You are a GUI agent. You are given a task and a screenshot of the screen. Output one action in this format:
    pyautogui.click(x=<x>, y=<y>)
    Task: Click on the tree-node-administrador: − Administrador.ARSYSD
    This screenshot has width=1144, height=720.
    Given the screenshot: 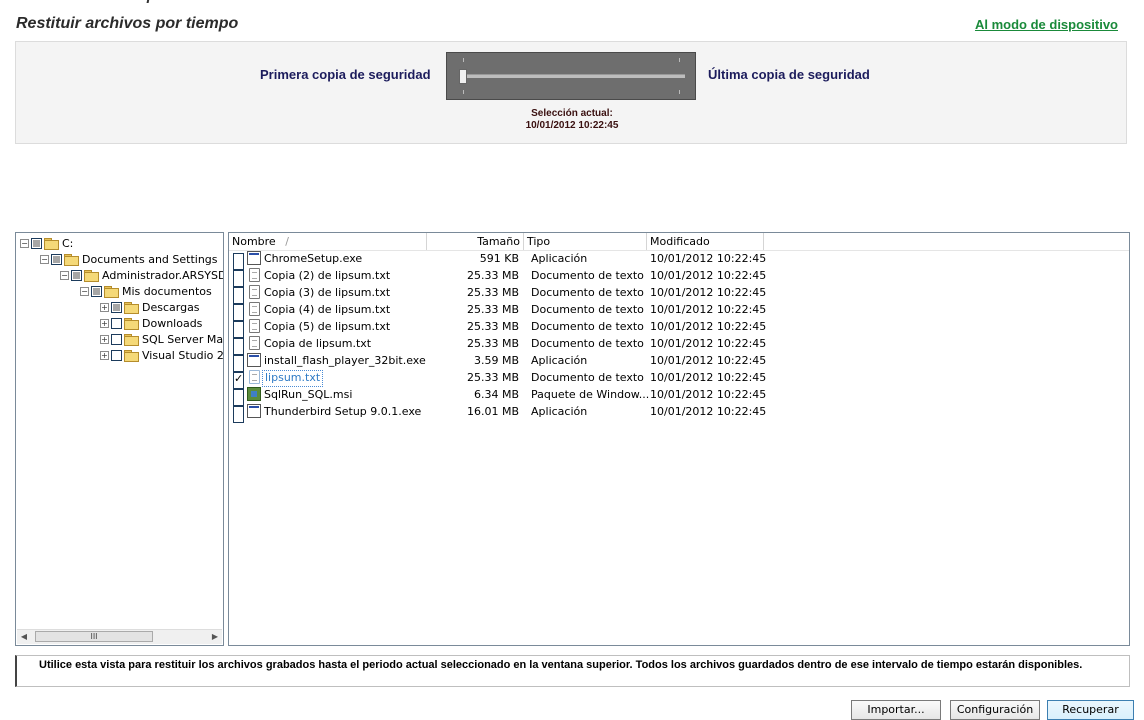 What is the action you would take?
    pyautogui.click(x=142, y=275)
    